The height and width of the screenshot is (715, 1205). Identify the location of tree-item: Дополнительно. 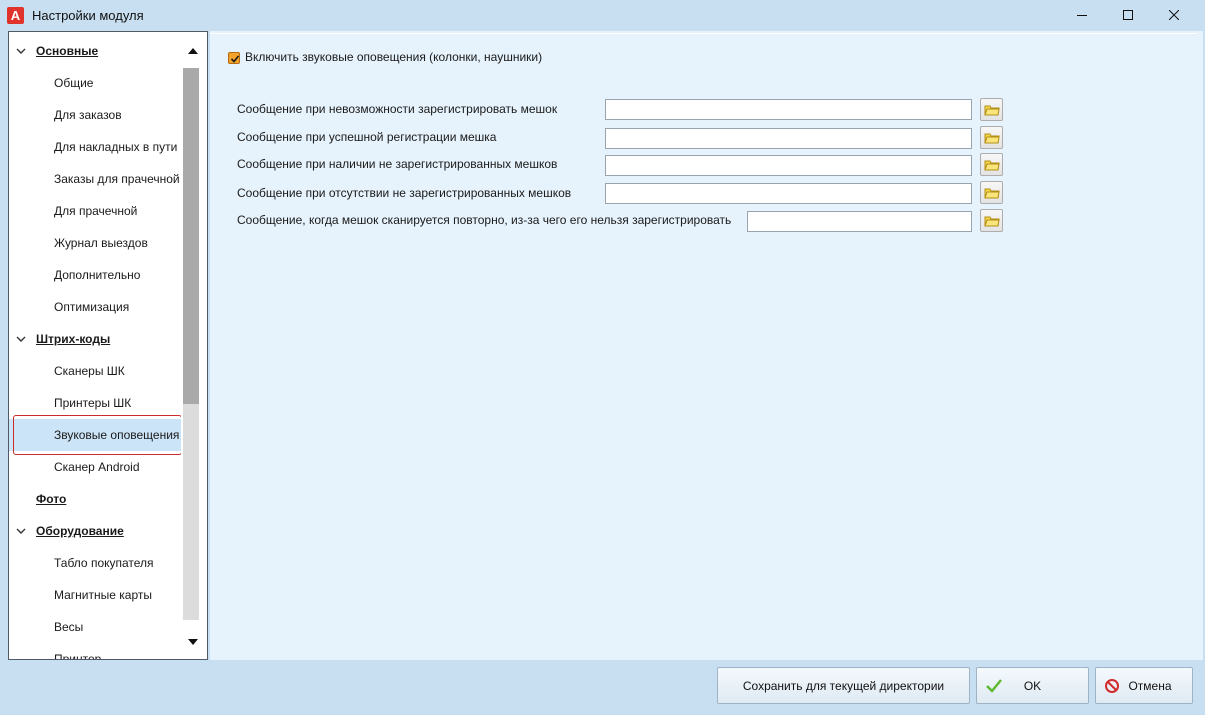
(95, 275).